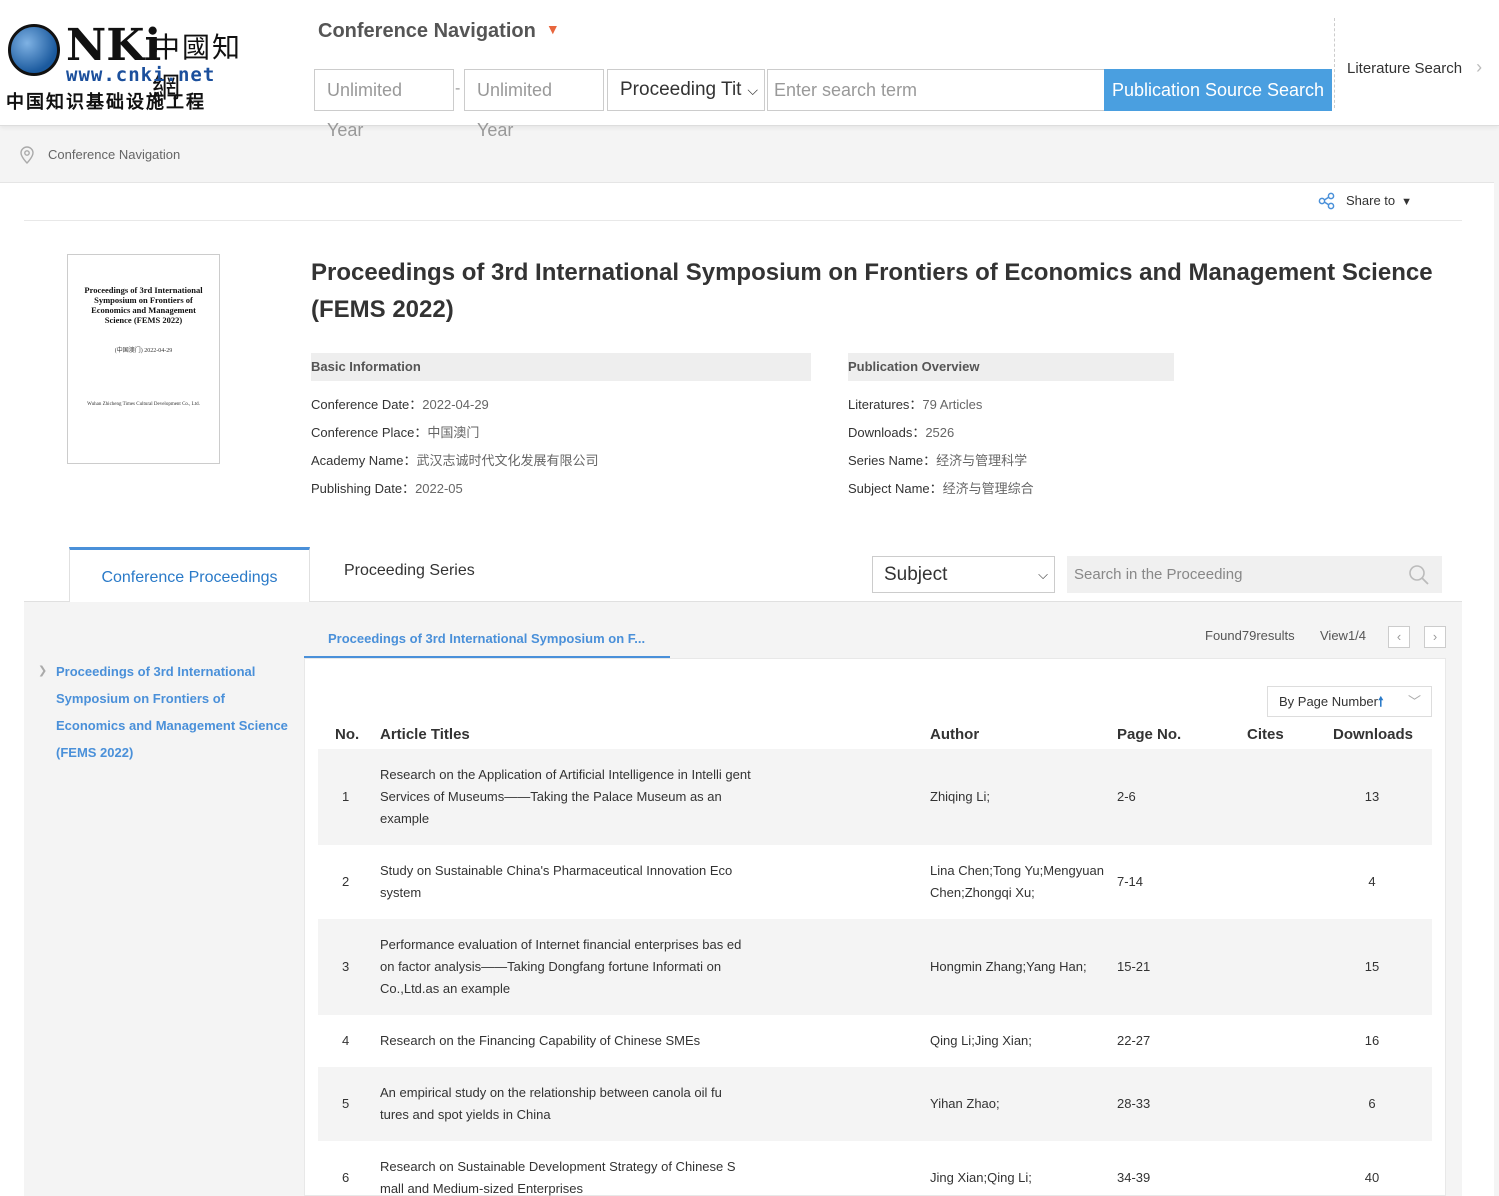 This screenshot has height=1196, width=1499. What do you see at coordinates (387, 488) in the screenshot?
I see `publishing-date: Publishing Date：2022-05` at bounding box center [387, 488].